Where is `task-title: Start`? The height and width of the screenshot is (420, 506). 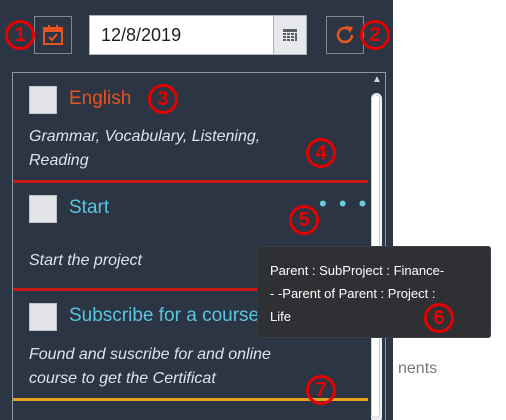 task-title: Start is located at coordinates (89, 208).